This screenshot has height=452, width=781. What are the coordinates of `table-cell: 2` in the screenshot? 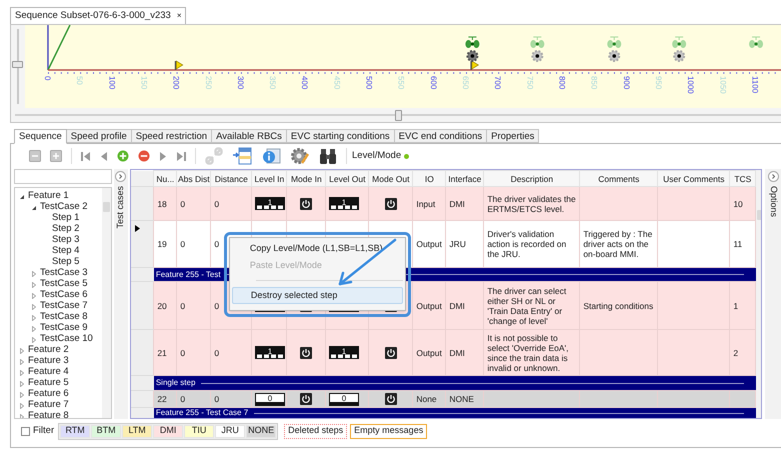 It's located at (743, 353).